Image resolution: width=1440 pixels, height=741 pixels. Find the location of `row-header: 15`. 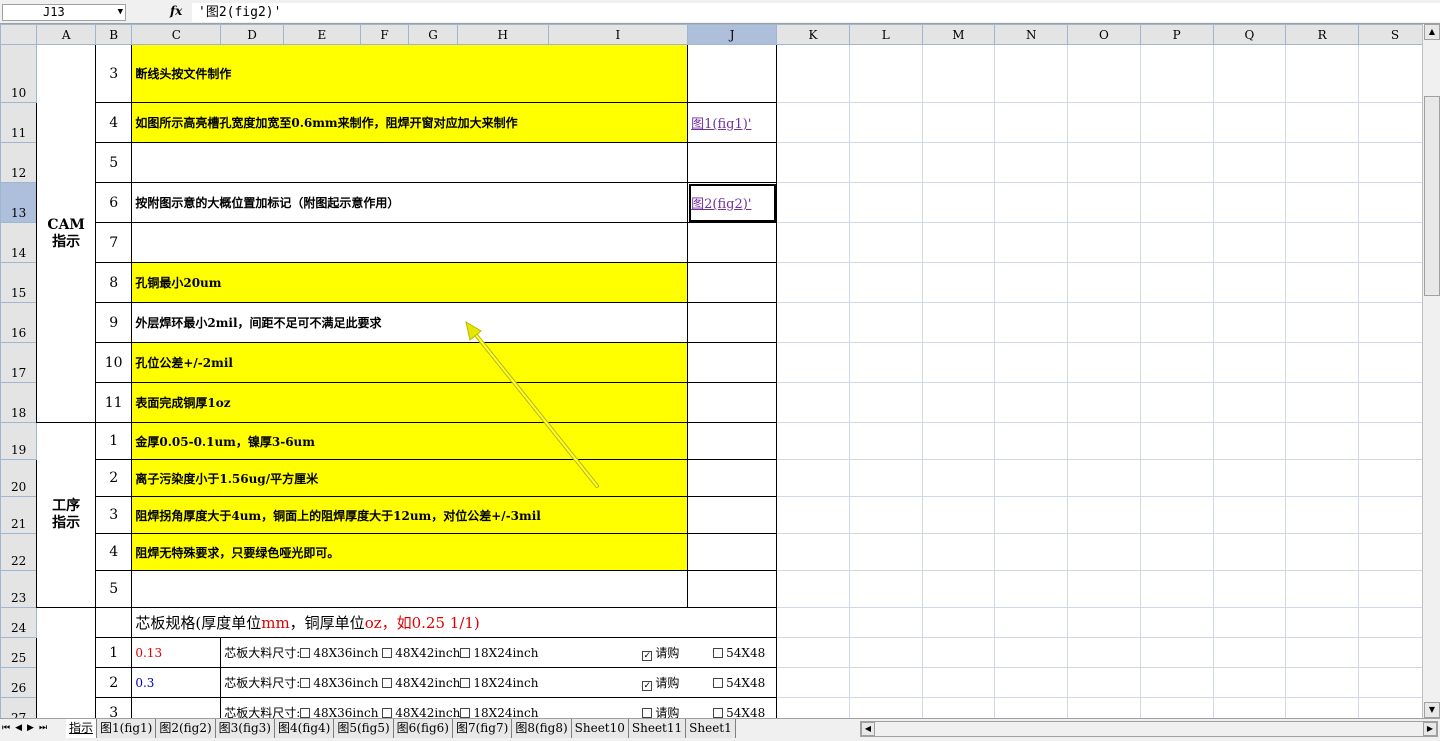

row-header: 15 is located at coordinates (19, 282).